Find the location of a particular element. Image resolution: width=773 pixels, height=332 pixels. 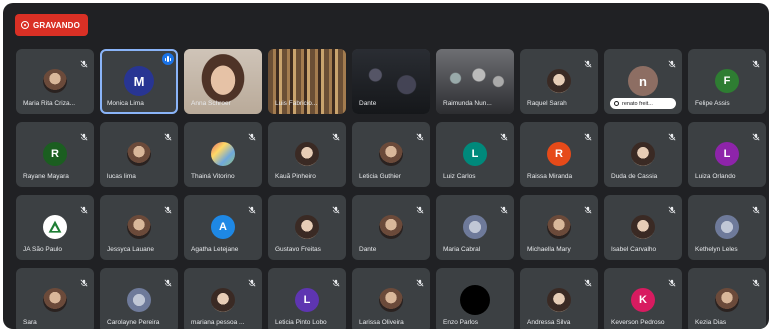

participant-tile: Kezia Dias is located at coordinates (727, 298).